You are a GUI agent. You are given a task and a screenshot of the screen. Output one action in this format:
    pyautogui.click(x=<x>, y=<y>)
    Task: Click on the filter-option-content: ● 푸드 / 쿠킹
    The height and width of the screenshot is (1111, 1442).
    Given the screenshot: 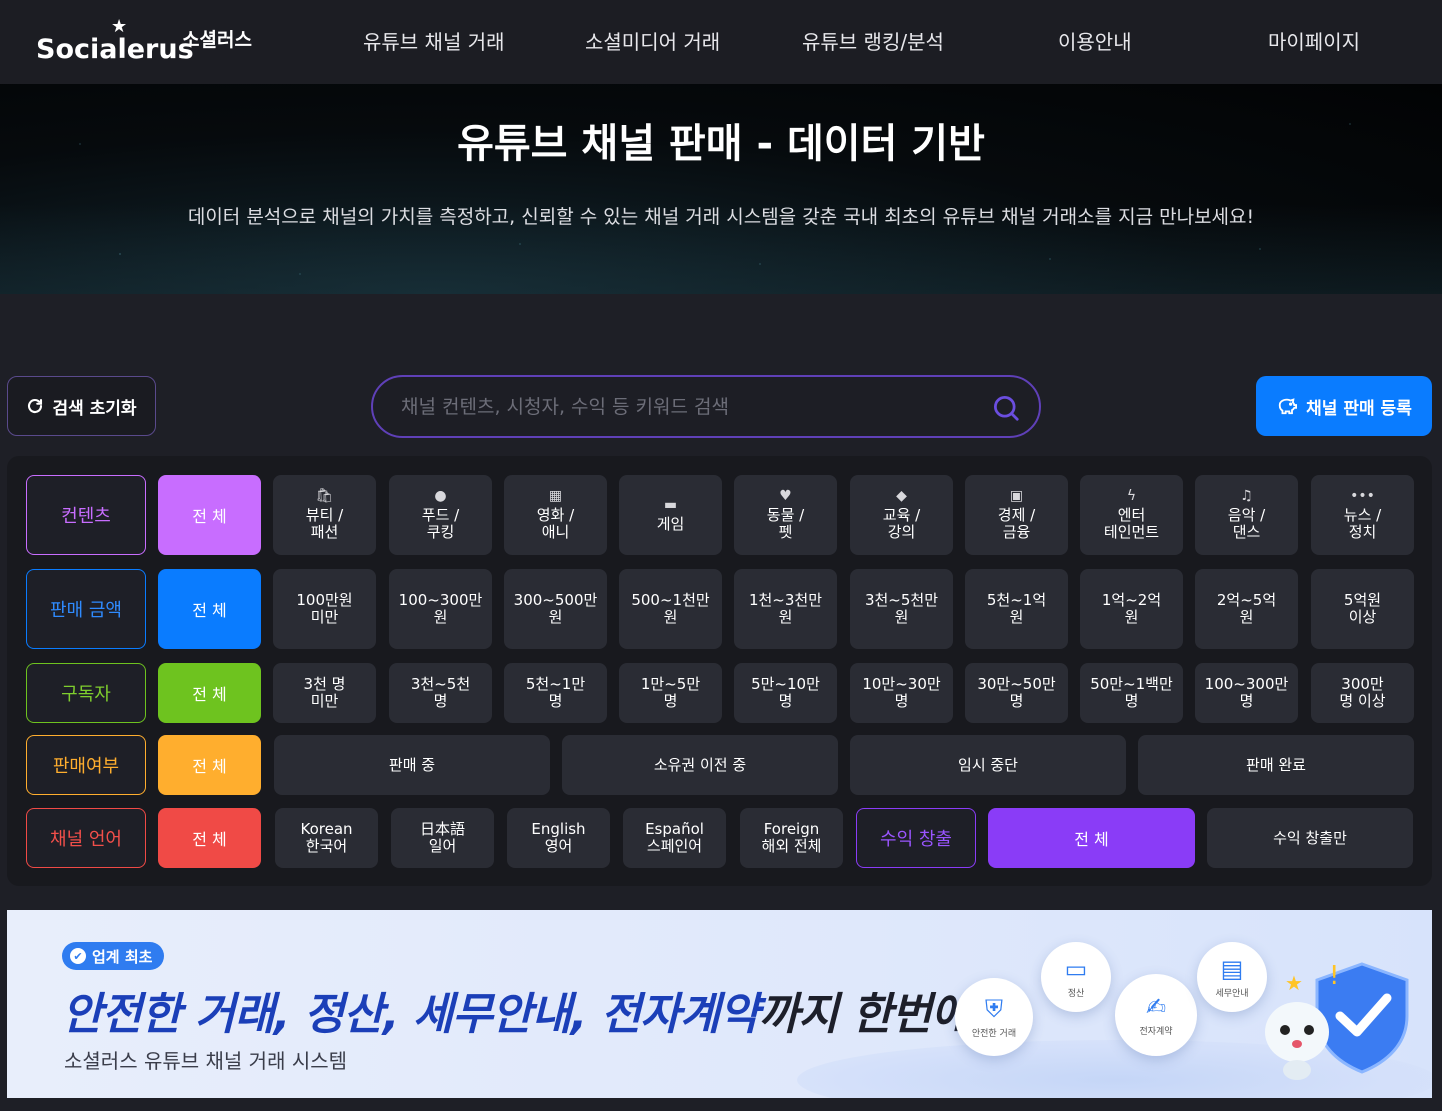 What is the action you would take?
    pyautogui.click(x=440, y=515)
    